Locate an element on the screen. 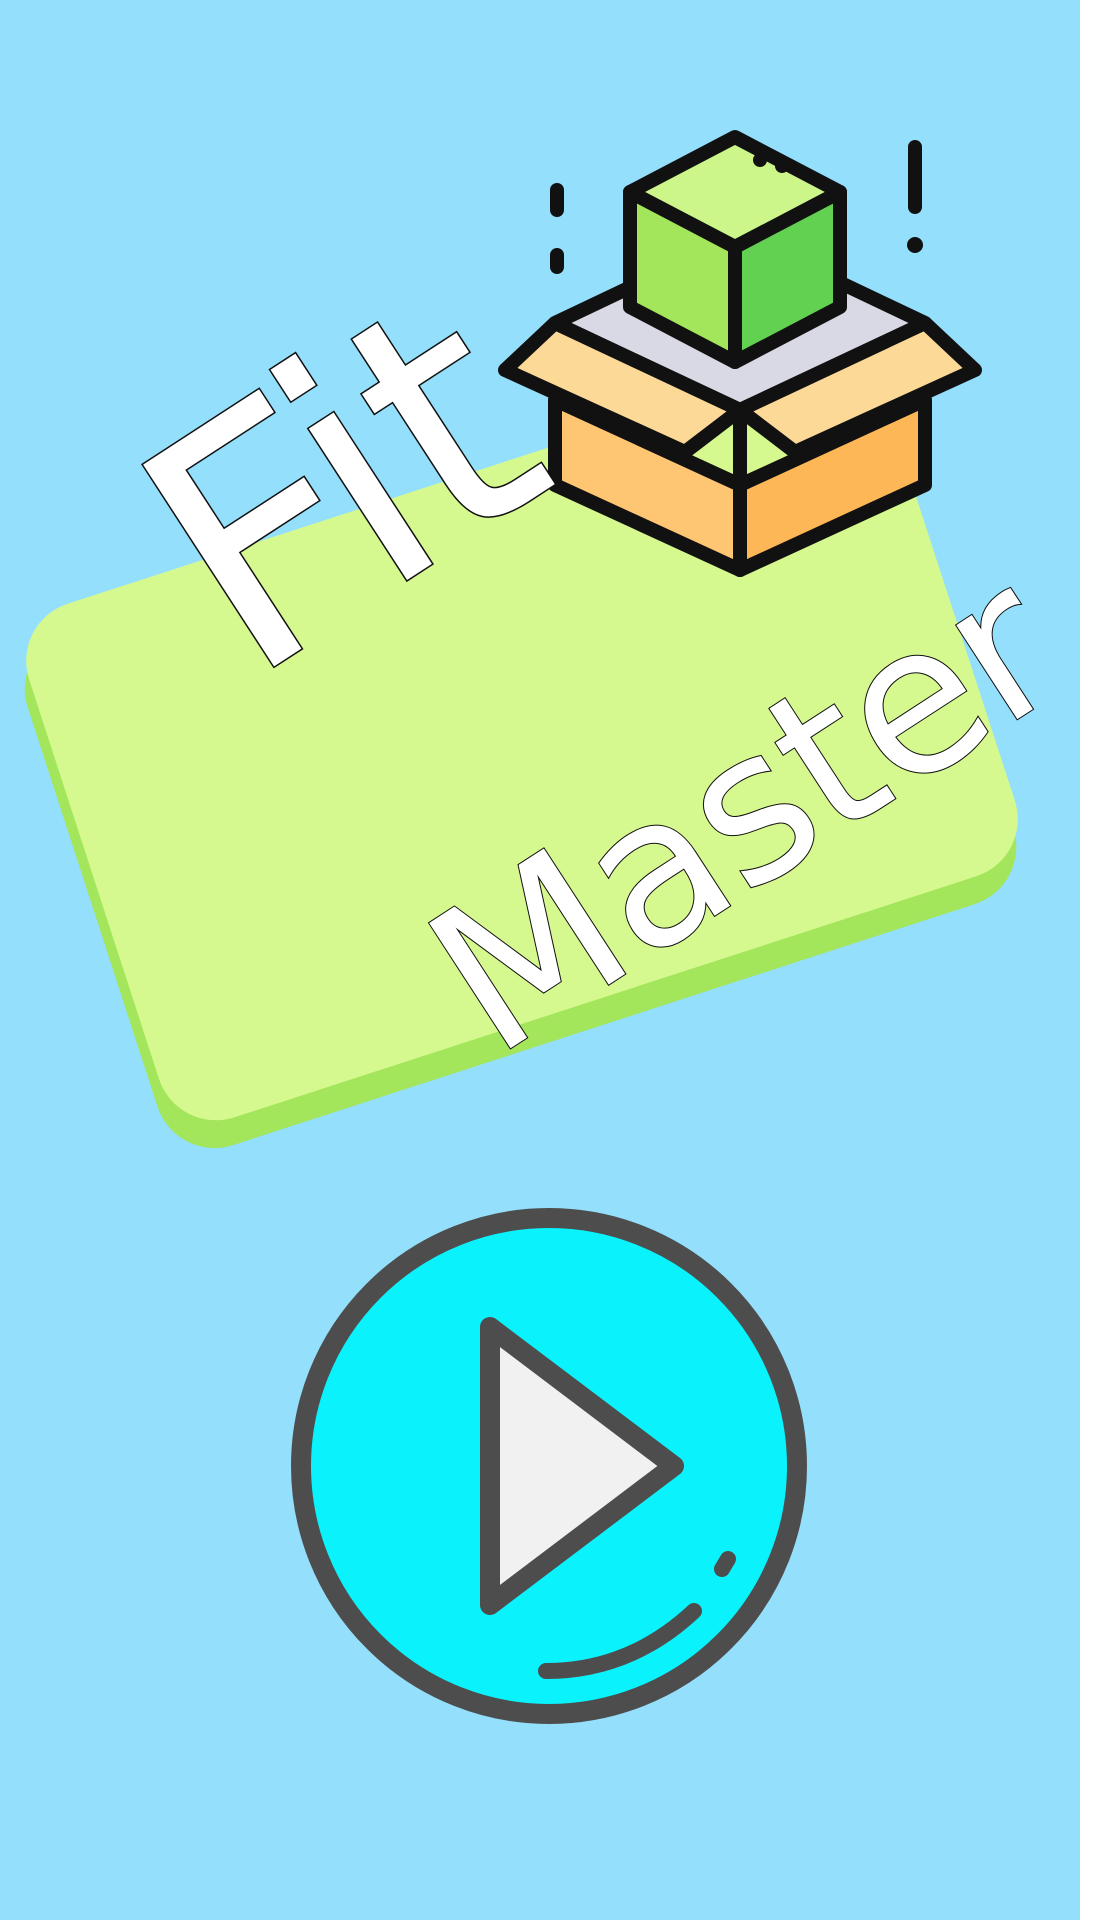 This screenshot has height=1920, width=1099. play-icon is located at coordinates (549, 1466).